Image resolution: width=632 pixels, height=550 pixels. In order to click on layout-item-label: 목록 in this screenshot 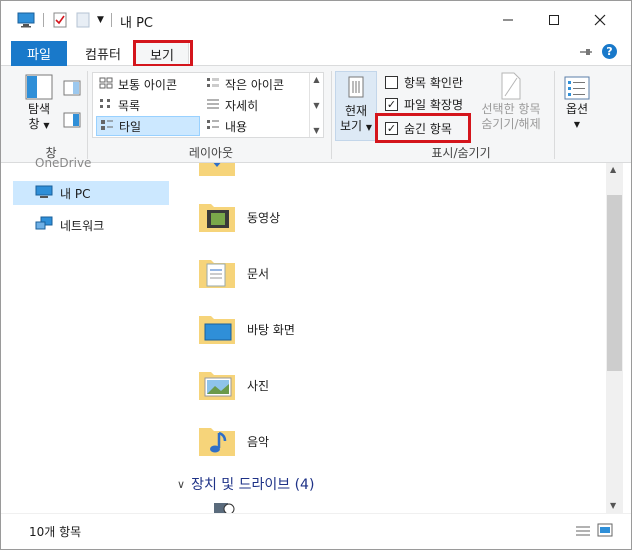, I will do `click(129, 105)`.